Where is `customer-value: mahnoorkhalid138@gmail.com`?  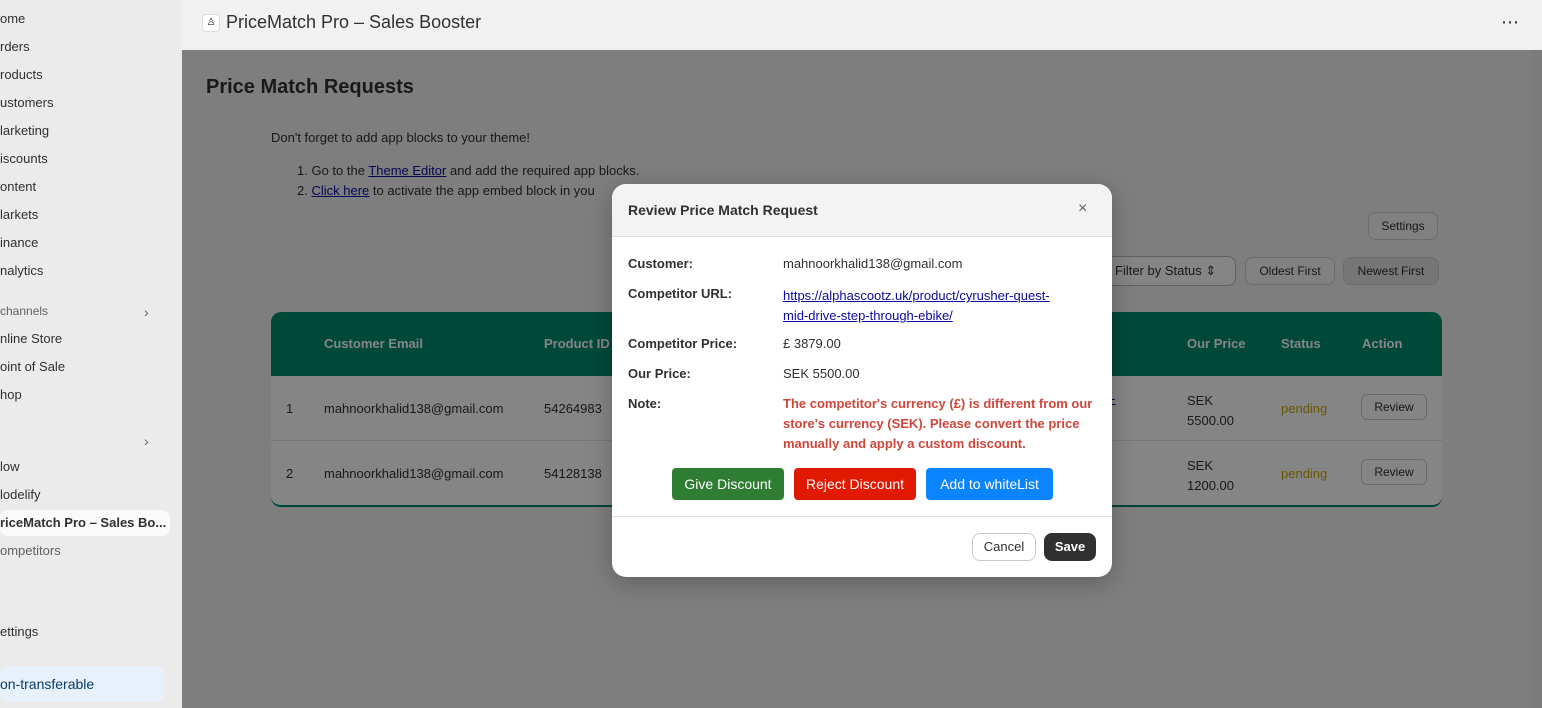 customer-value: mahnoorkhalid138@gmail.com is located at coordinates (873, 263).